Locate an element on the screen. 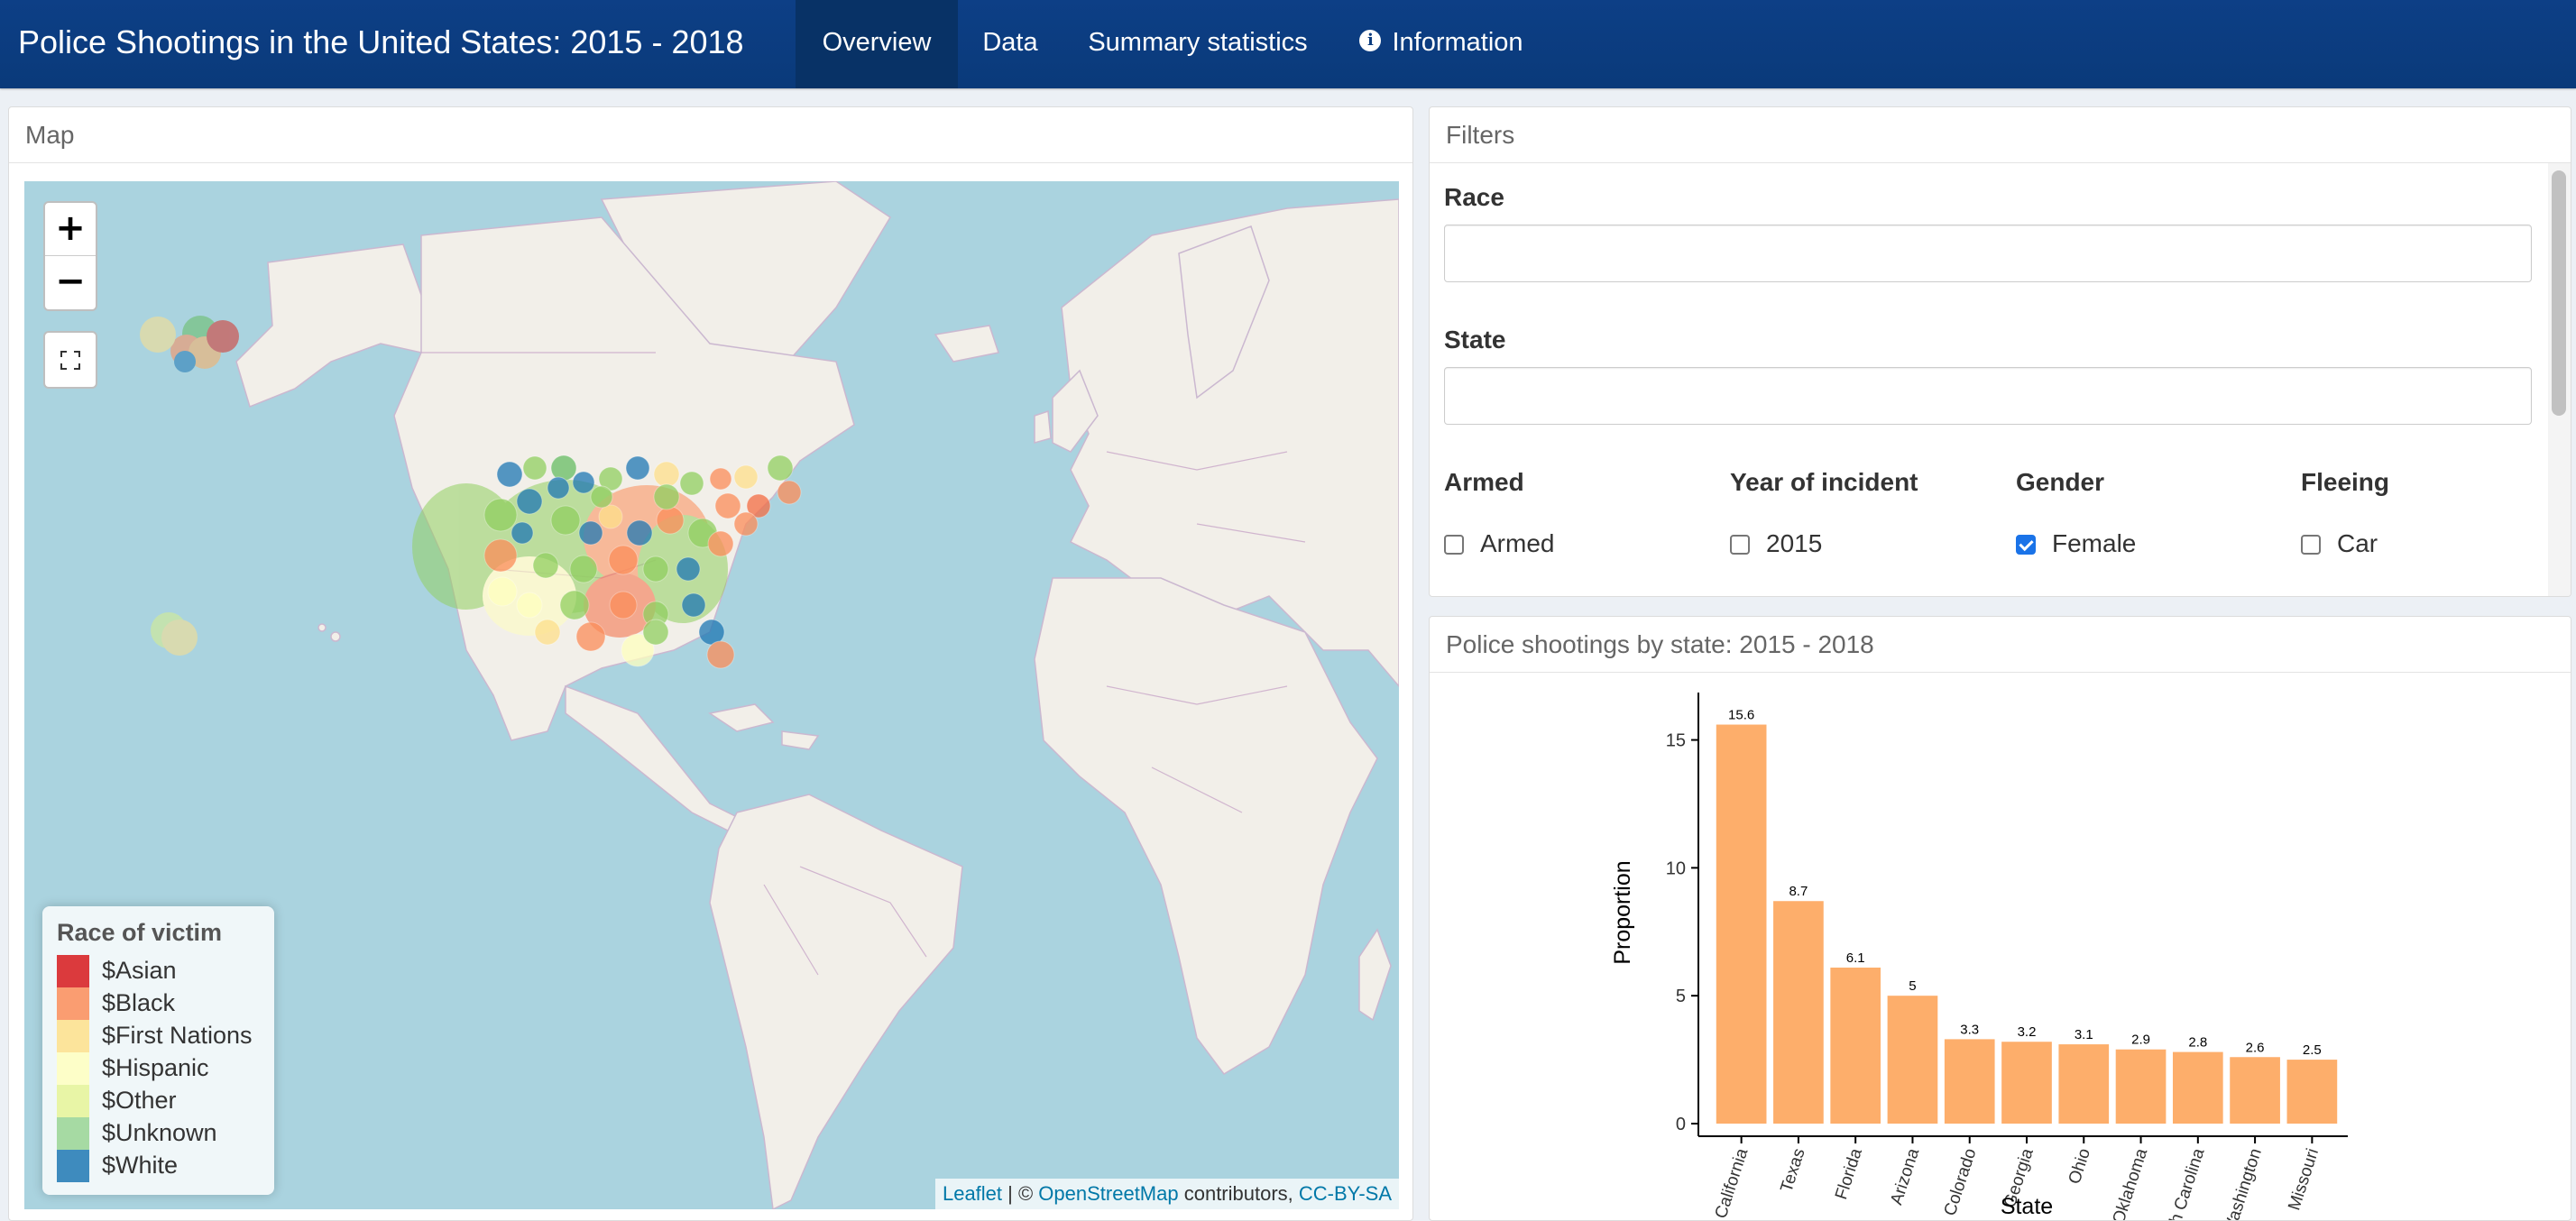  x-axis-title: State is located at coordinates (2027, 1206).